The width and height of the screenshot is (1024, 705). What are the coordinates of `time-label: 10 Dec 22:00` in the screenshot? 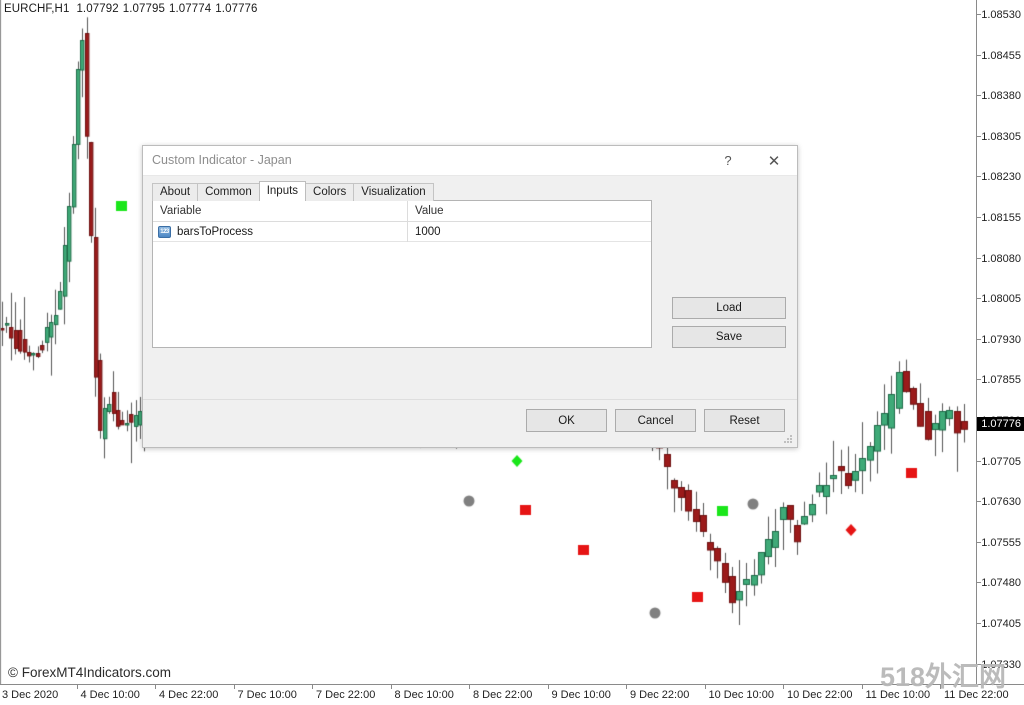 It's located at (820, 695).